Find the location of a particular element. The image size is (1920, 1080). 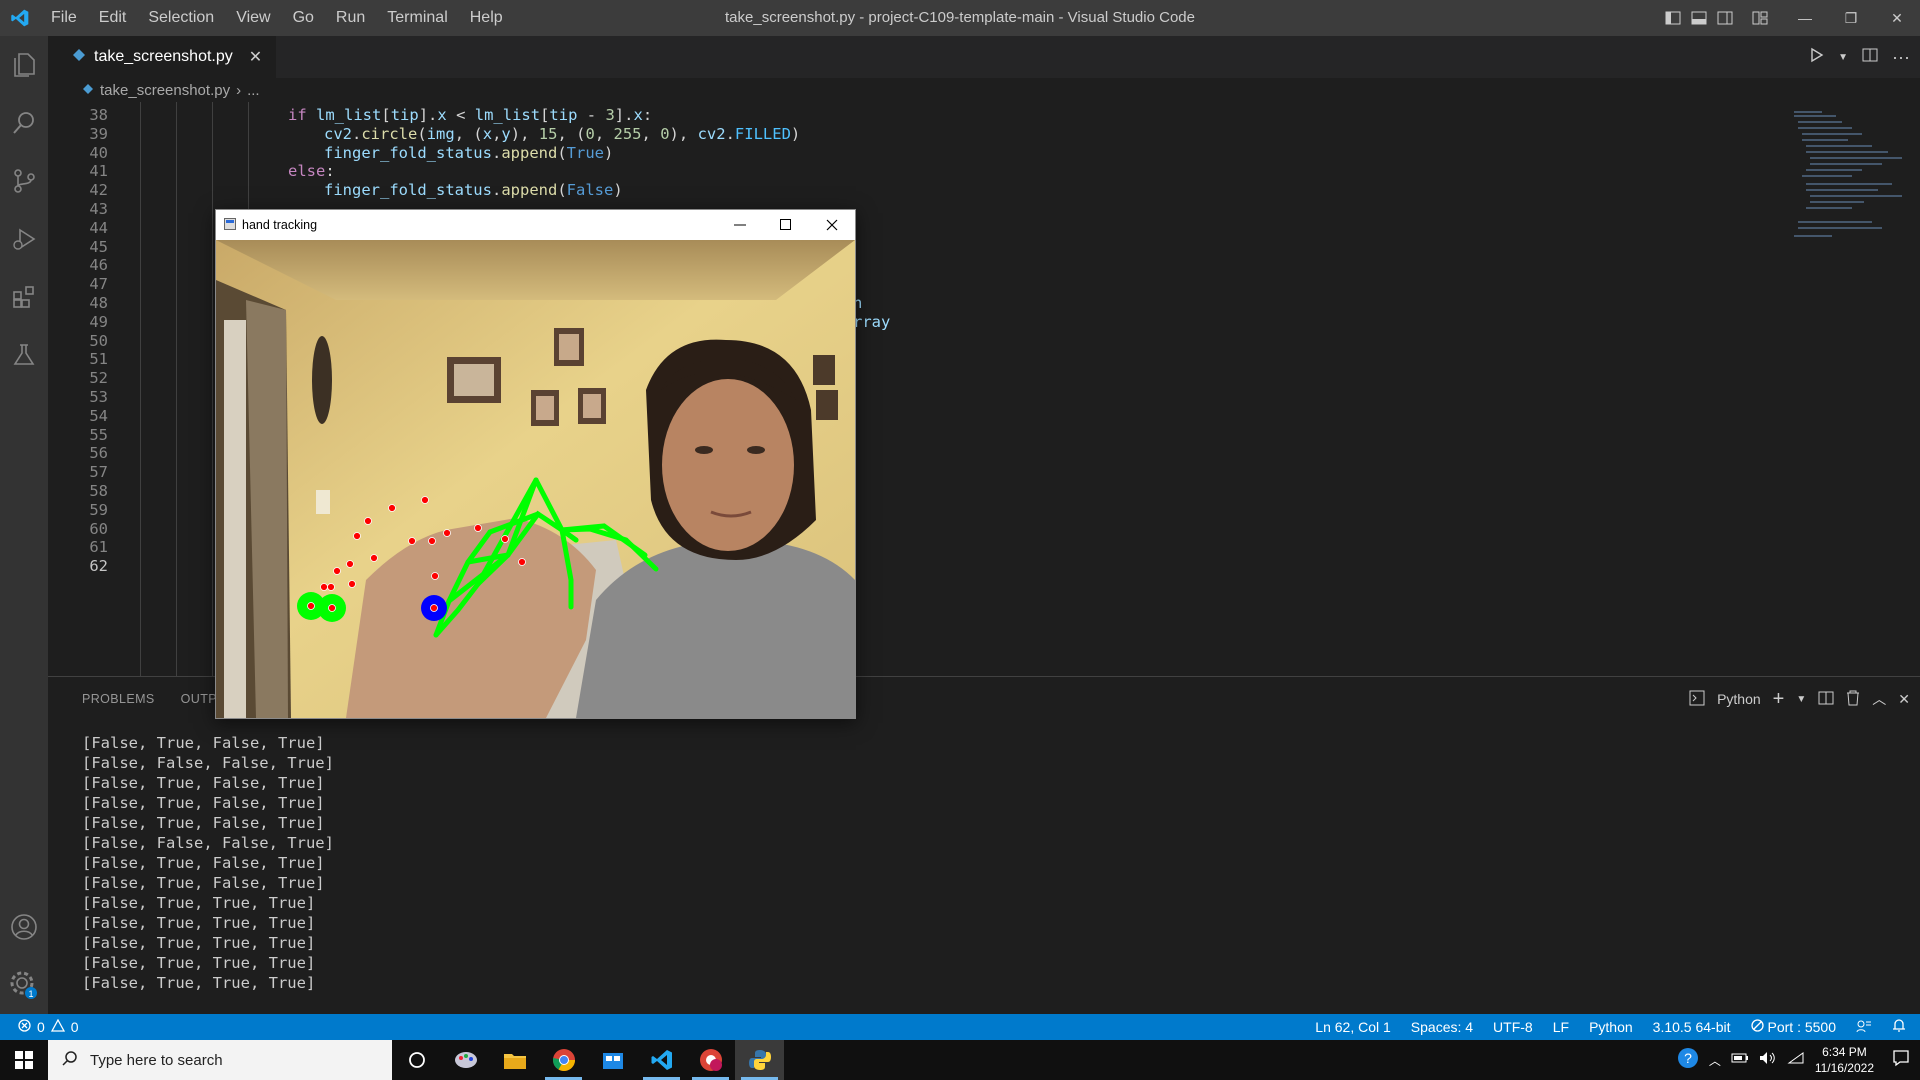

terminal-name: Python is located at coordinates (1739, 699).